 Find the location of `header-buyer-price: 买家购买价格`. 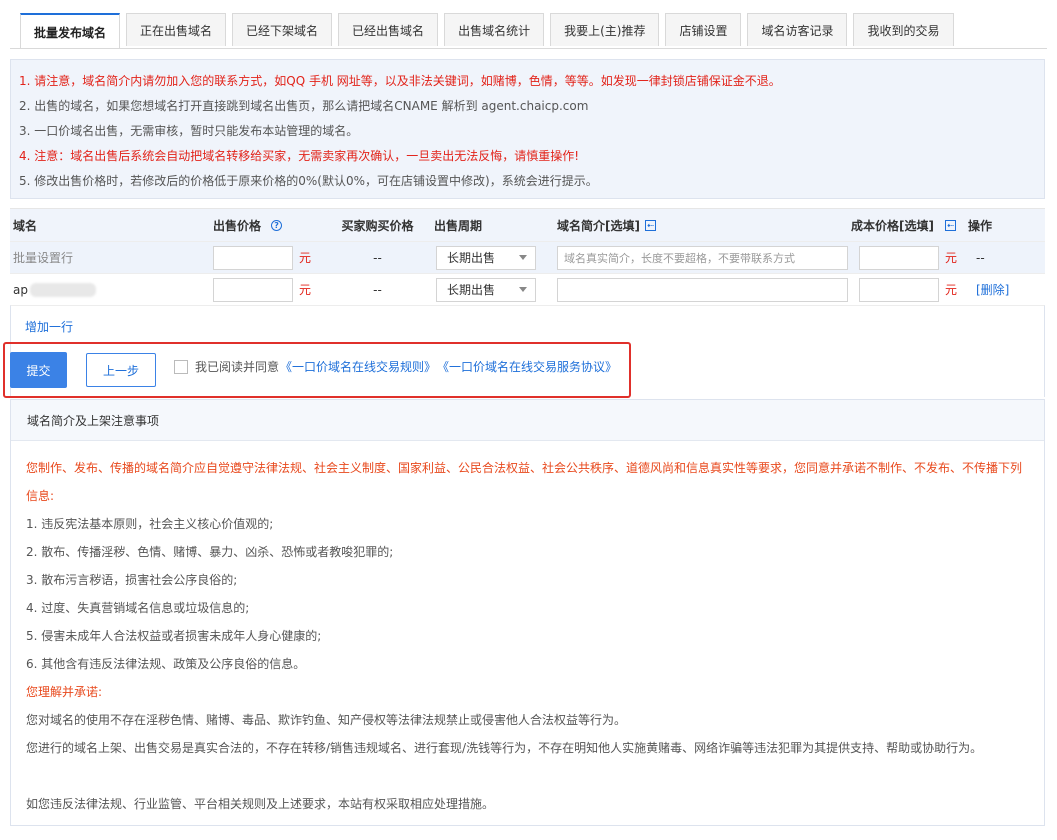

header-buyer-price: 买家购买价格 is located at coordinates (377, 225).